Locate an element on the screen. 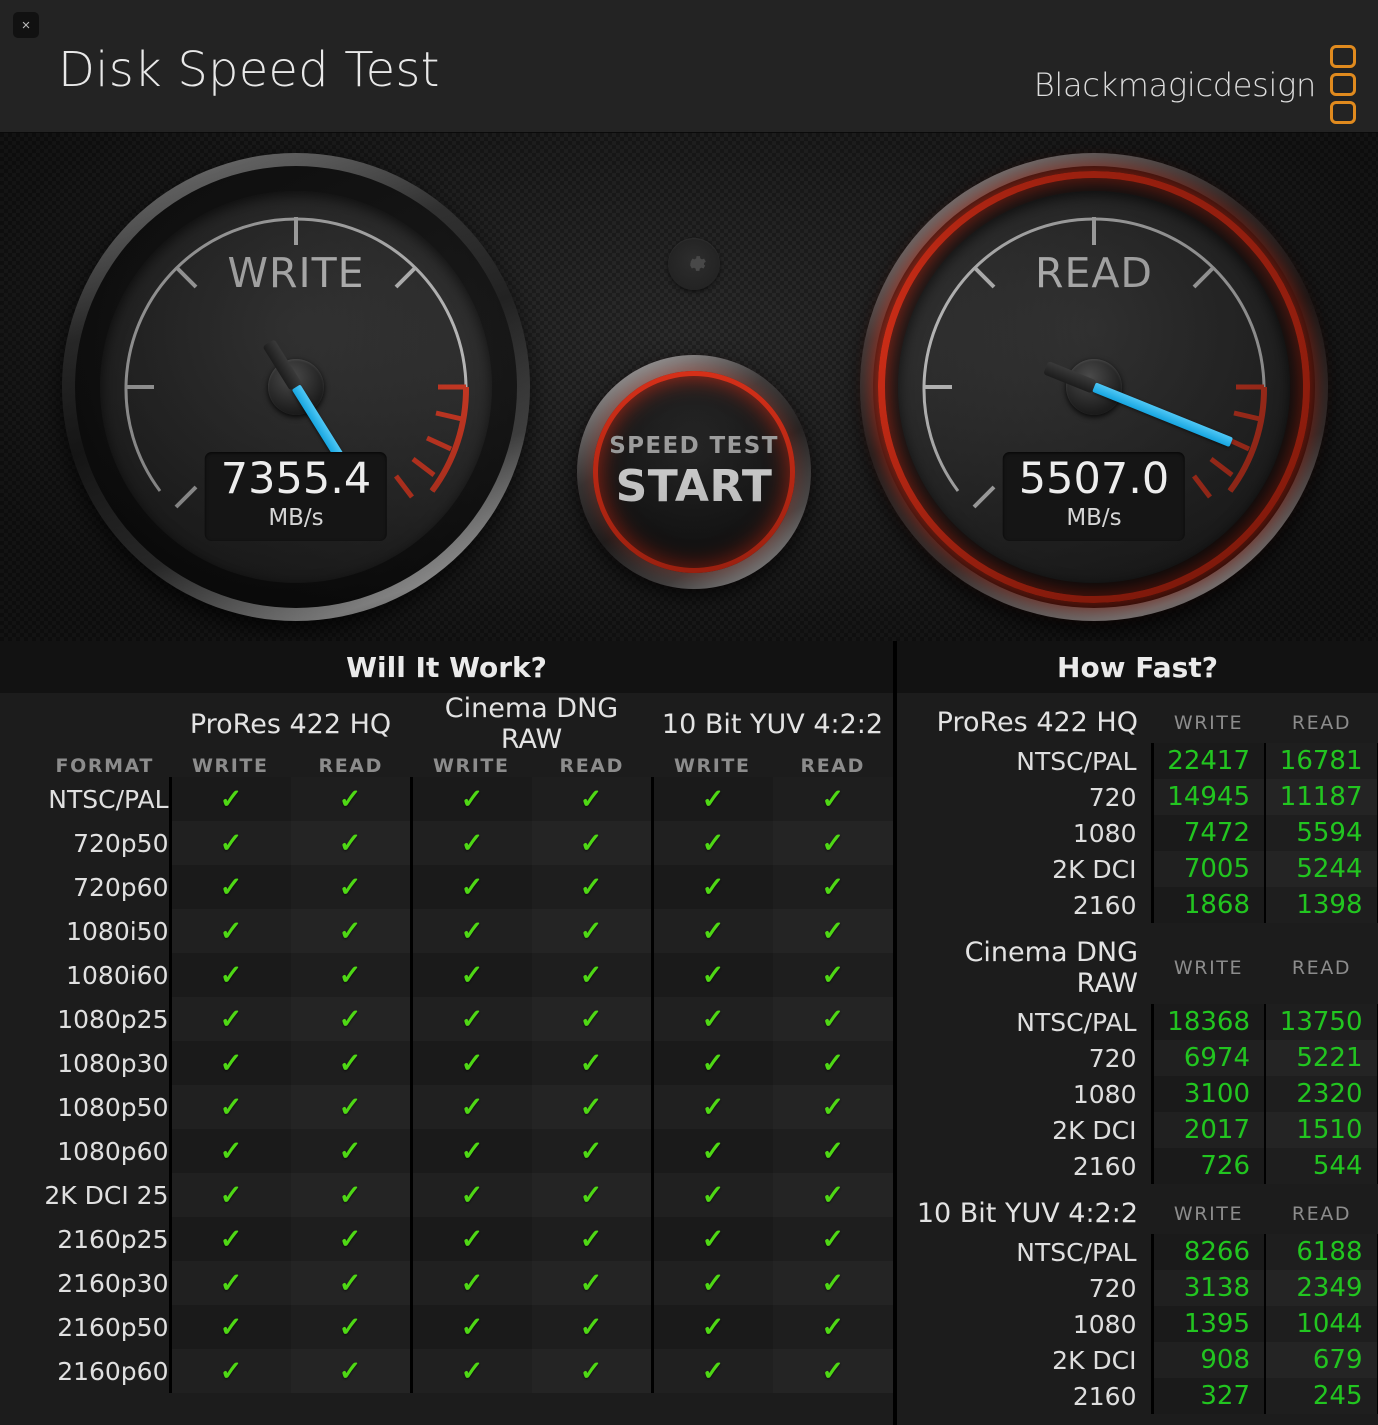  table-row: 2K DCI 908 679 is located at coordinates (1137, 1360).